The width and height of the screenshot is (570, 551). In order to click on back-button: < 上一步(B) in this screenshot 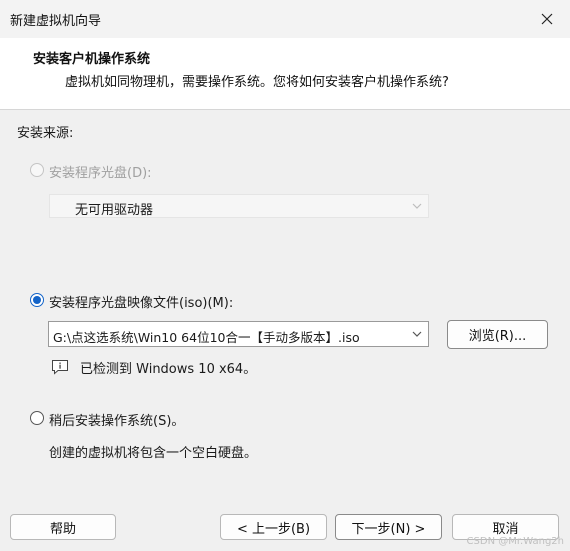, I will do `click(273, 527)`.